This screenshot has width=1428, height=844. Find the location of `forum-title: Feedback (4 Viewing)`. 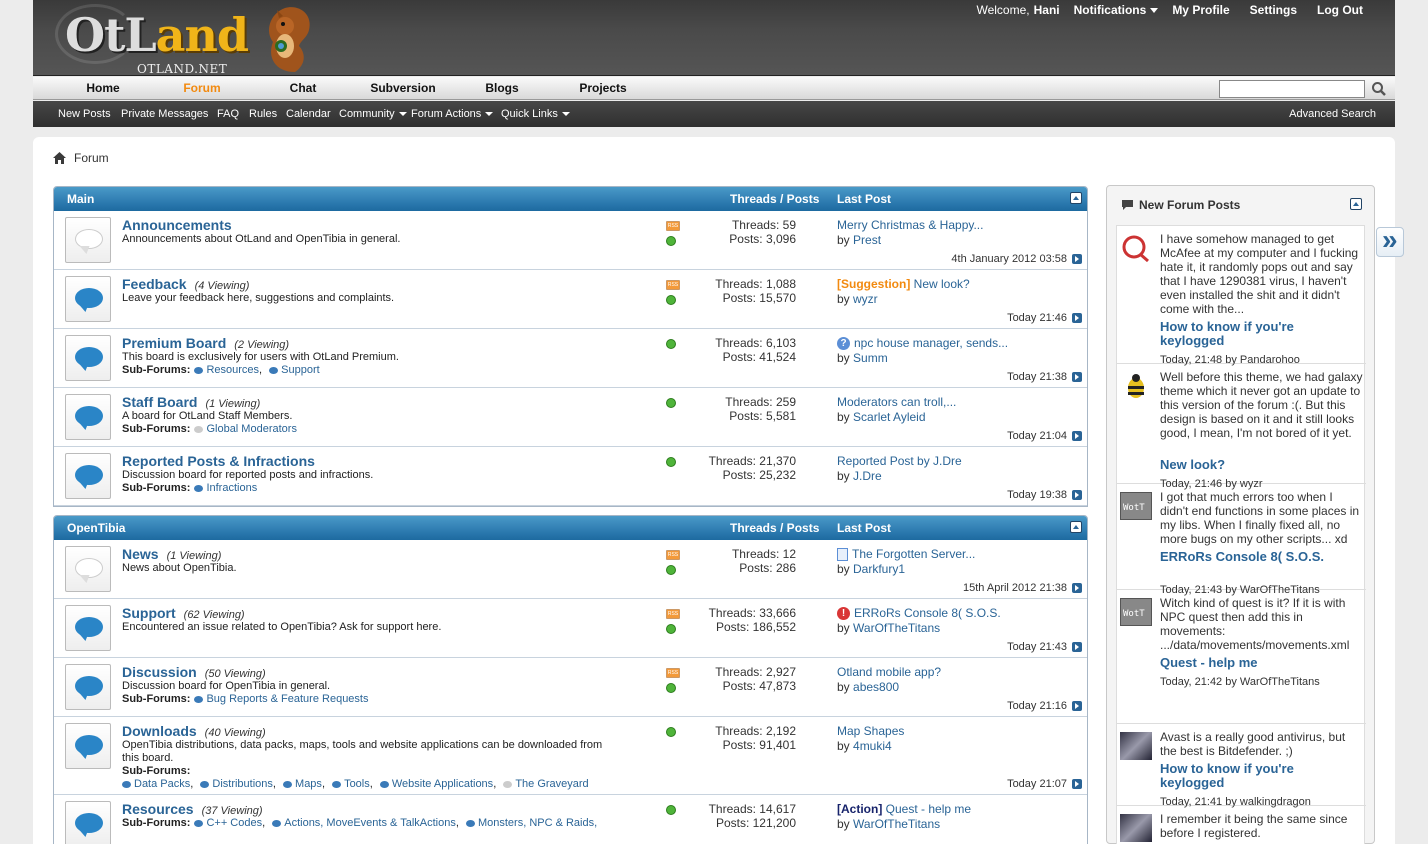

forum-title: Feedback (4 Viewing) is located at coordinates (185, 284).